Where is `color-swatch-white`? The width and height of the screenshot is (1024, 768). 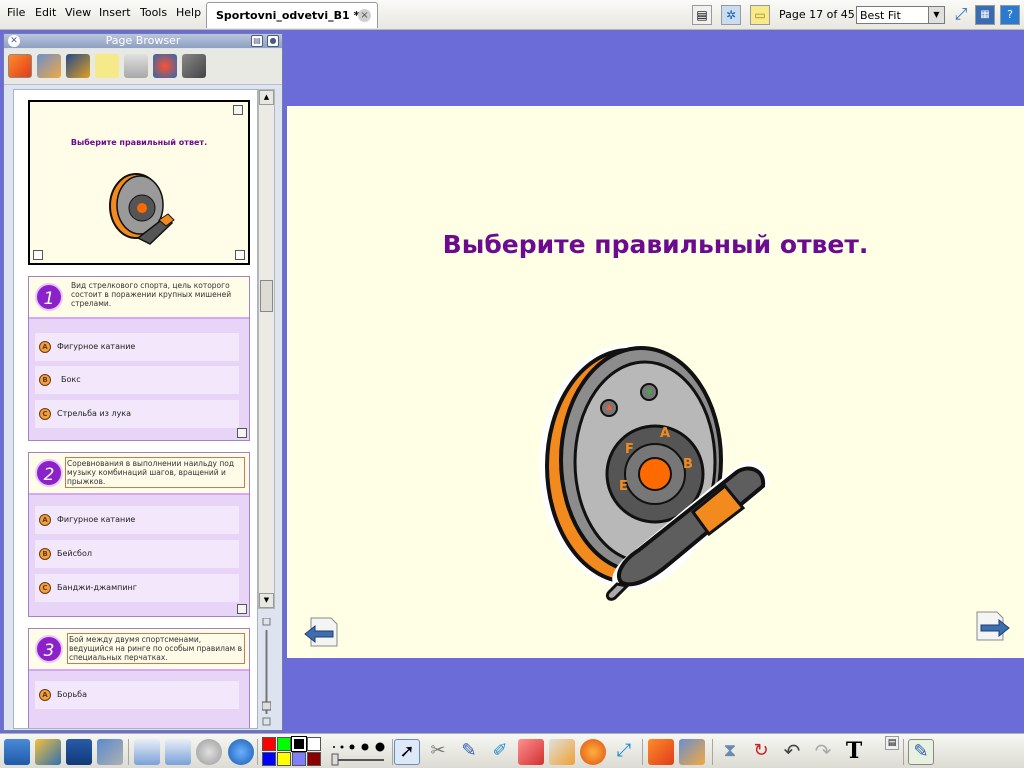
color-swatch-white is located at coordinates (314, 744).